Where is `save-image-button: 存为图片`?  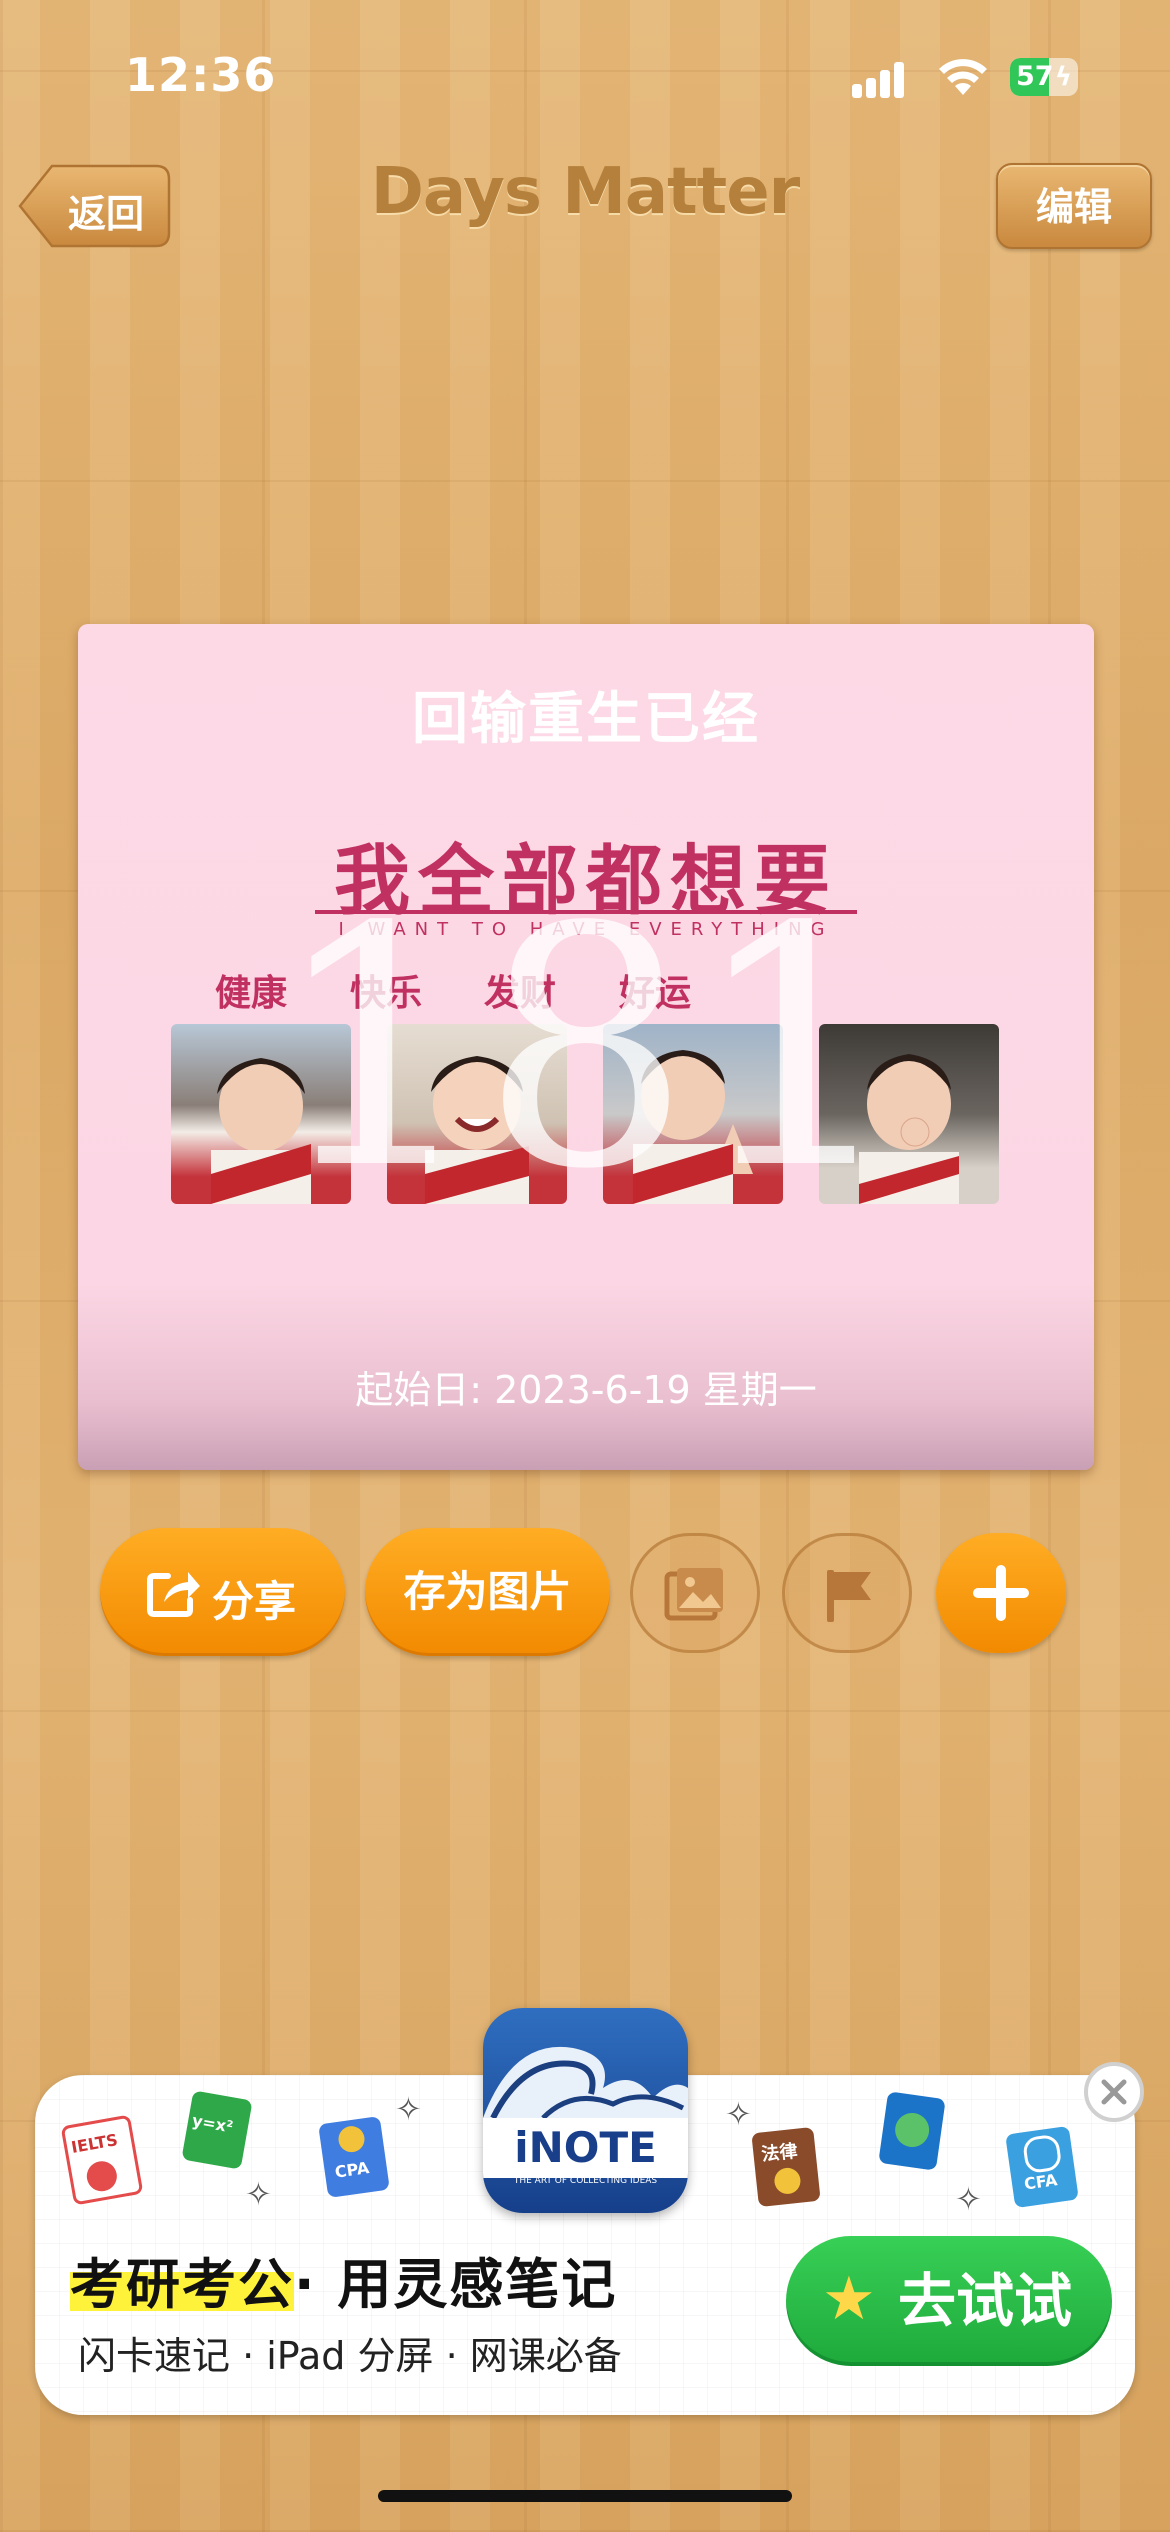
save-image-button: 存为图片 is located at coordinates (487, 1592).